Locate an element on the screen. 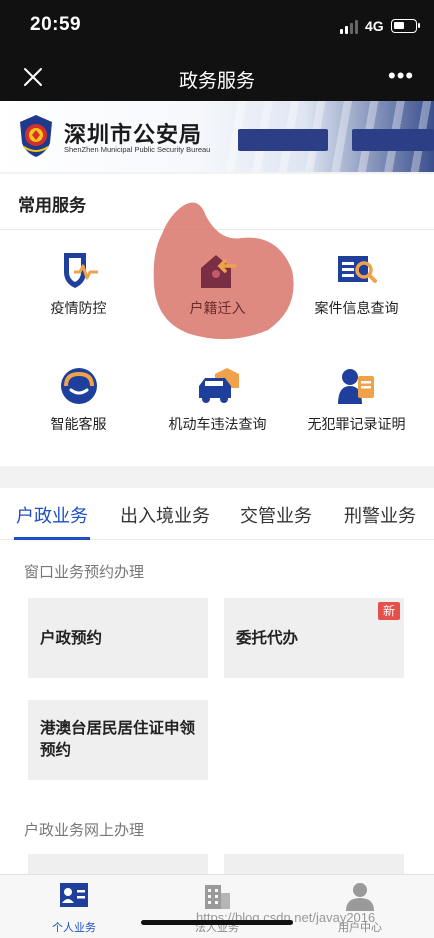 This screenshot has height=938, width=434. tile-label: 委托代办 is located at coordinates (267, 638).